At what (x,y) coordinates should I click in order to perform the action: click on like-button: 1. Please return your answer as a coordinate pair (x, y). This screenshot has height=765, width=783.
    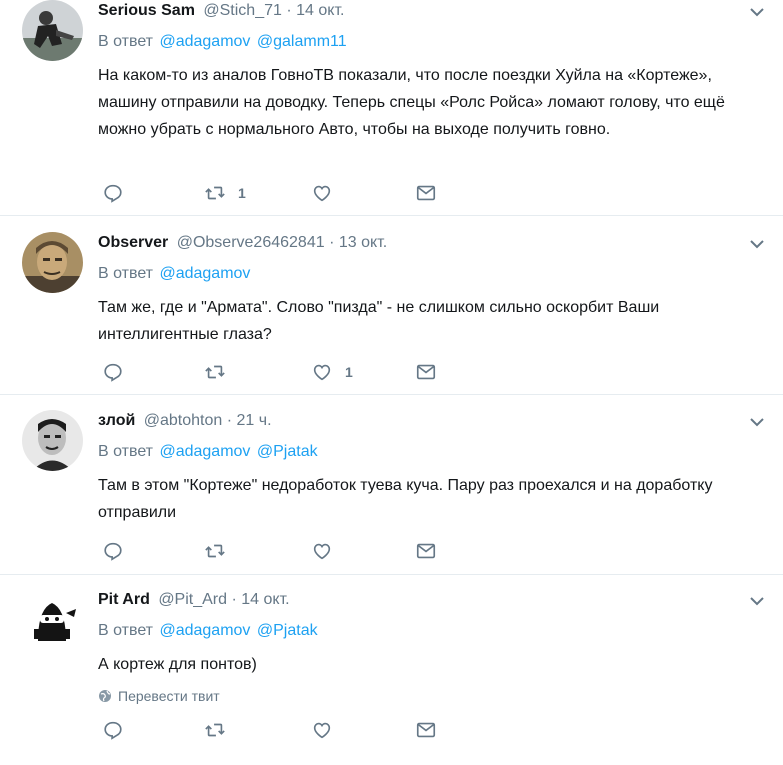
    Looking at the image, I should click on (332, 372).